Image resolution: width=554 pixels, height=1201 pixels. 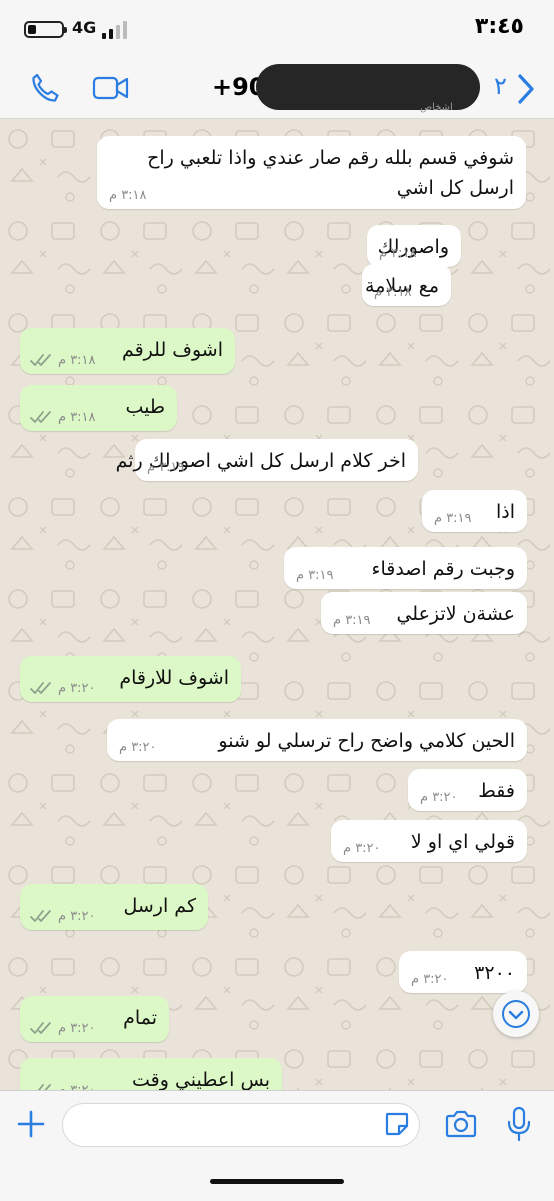 What do you see at coordinates (519, 1124) in the screenshot?
I see `mic-icon` at bounding box center [519, 1124].